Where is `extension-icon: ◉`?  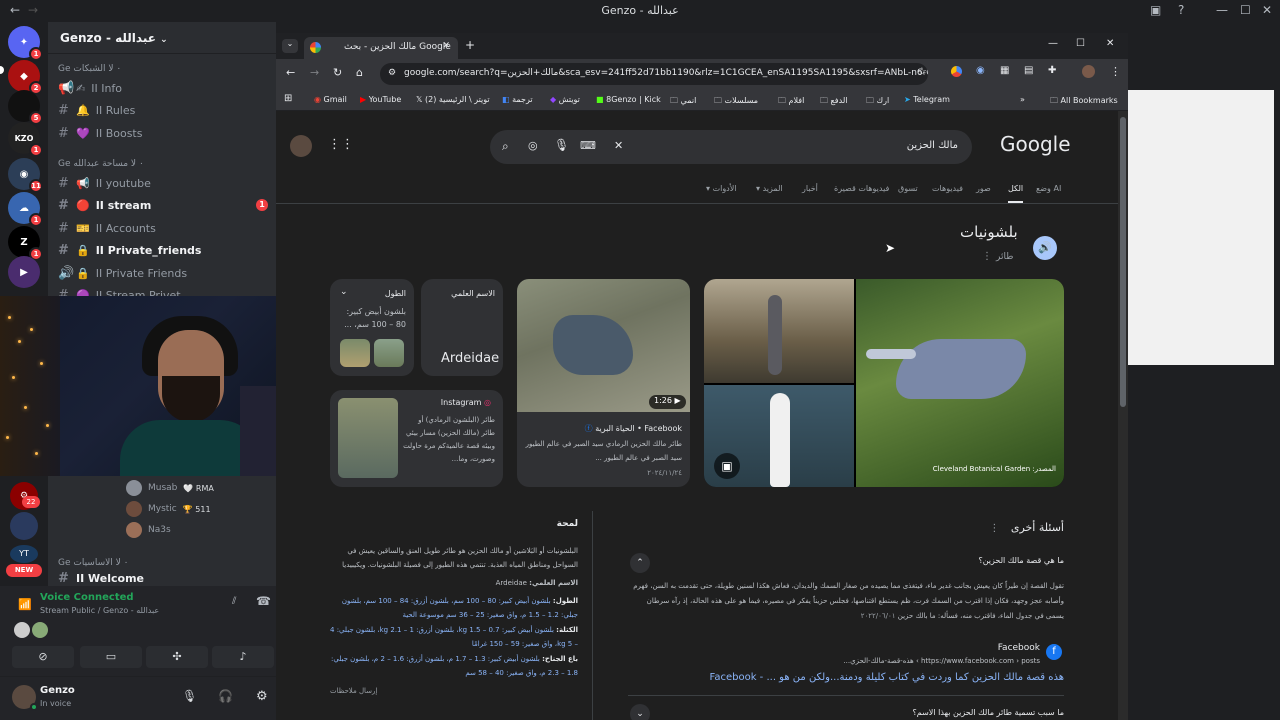 extension-icon: ◉ is located at coordinates (980, 70).